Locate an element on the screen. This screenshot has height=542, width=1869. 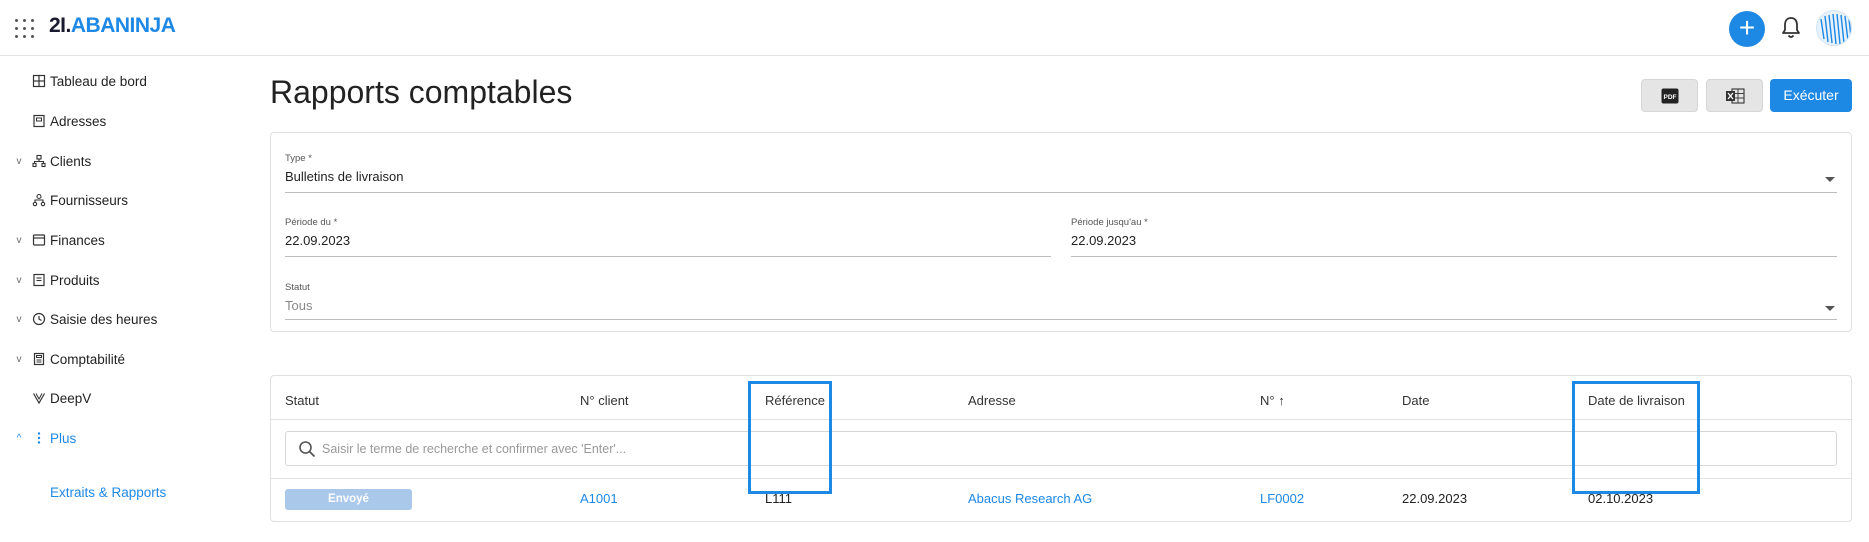
sidebar-item-label: Finances is located at coordinates (77, 240).